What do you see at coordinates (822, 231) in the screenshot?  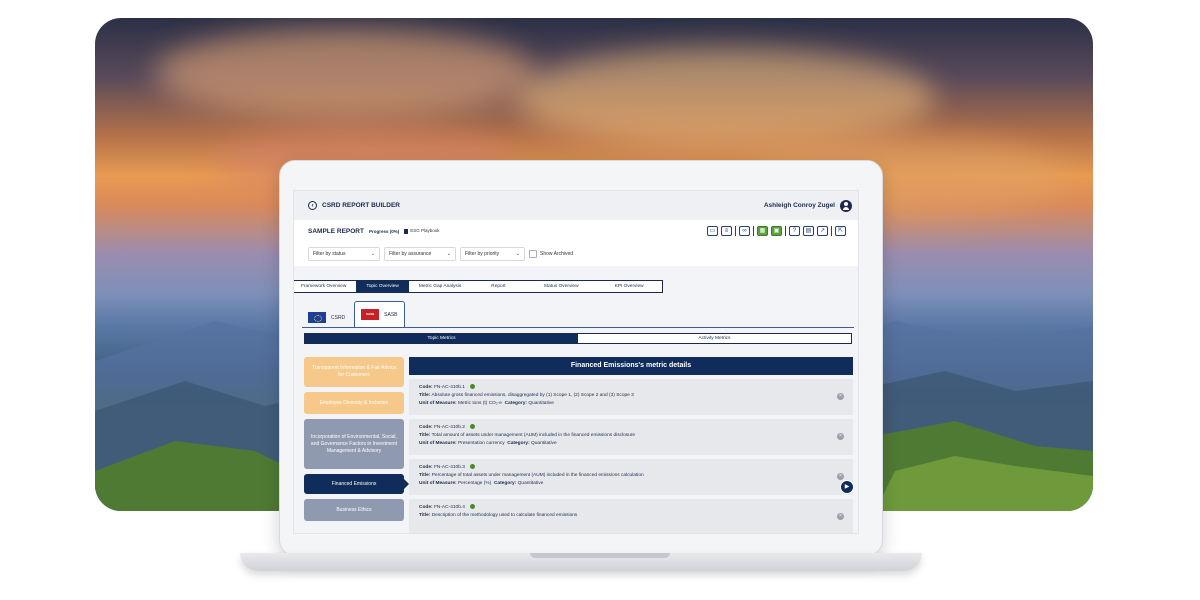 I see `share-icon: ↗` at bounding box center [822, 231].